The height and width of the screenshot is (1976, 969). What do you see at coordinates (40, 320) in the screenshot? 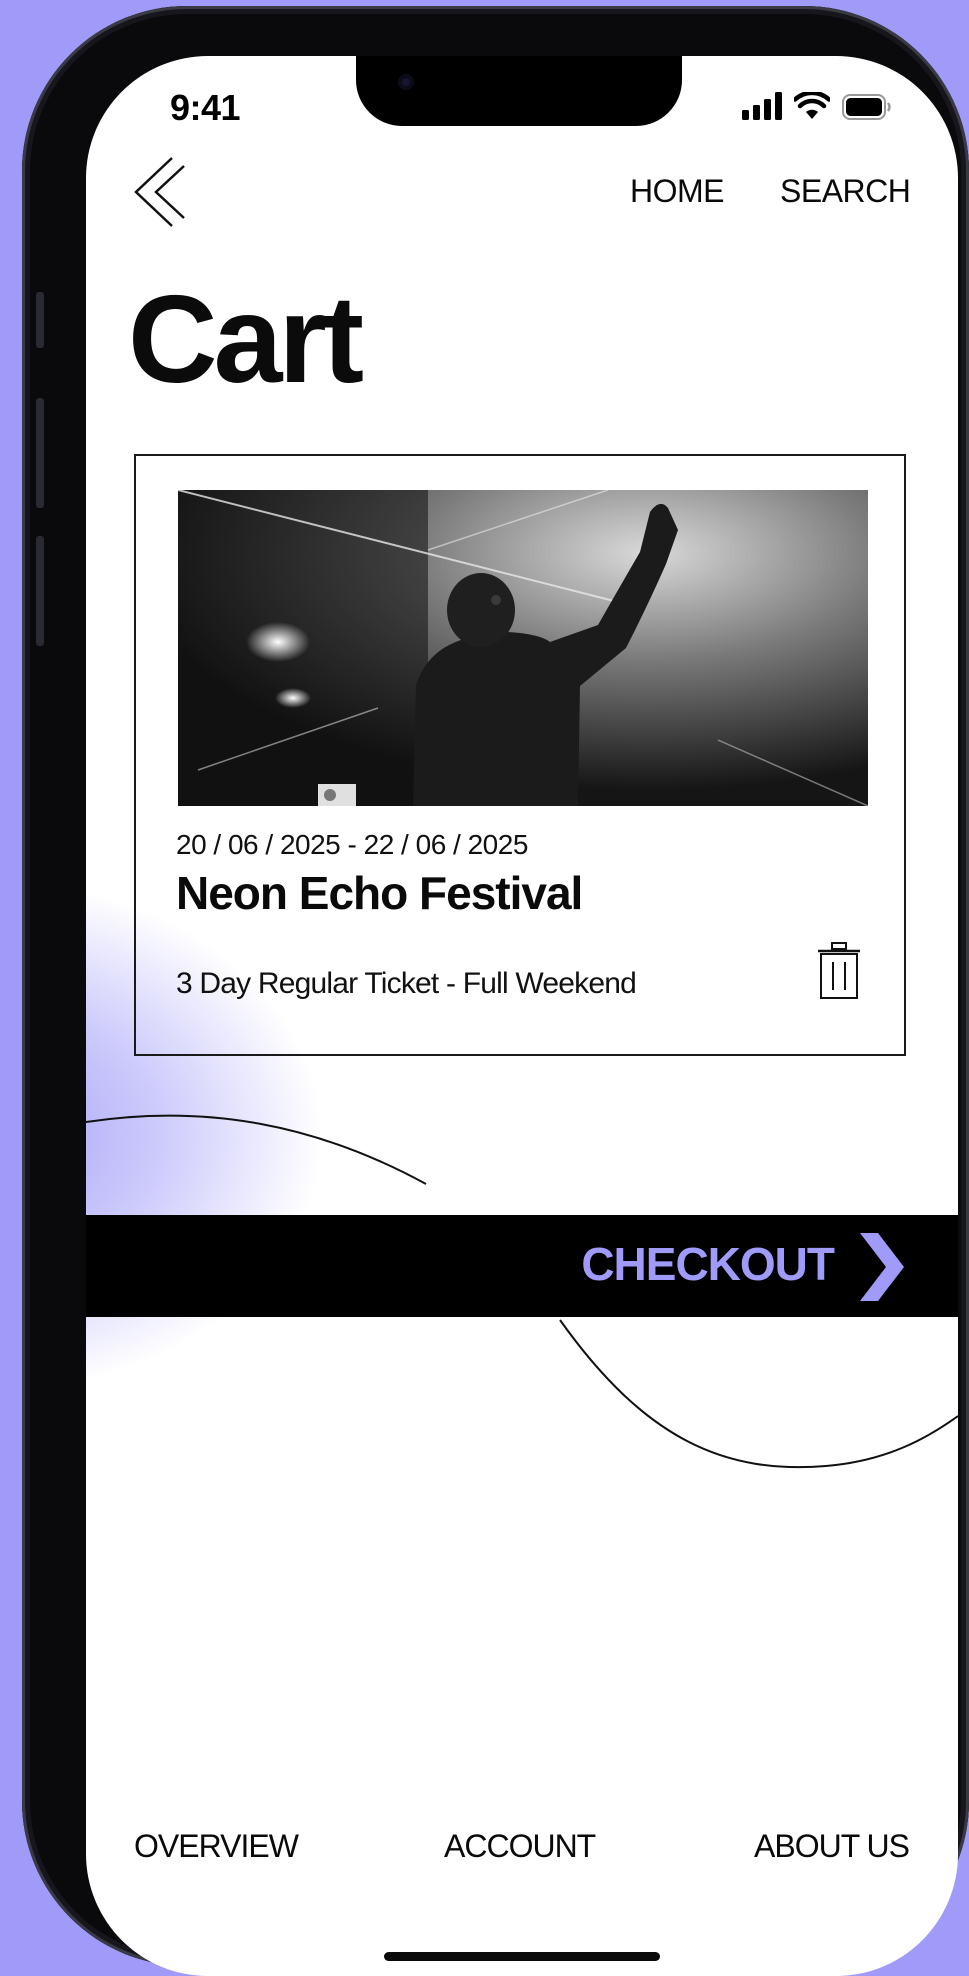
I see `mute-switch` at bounding box center [40, 320].